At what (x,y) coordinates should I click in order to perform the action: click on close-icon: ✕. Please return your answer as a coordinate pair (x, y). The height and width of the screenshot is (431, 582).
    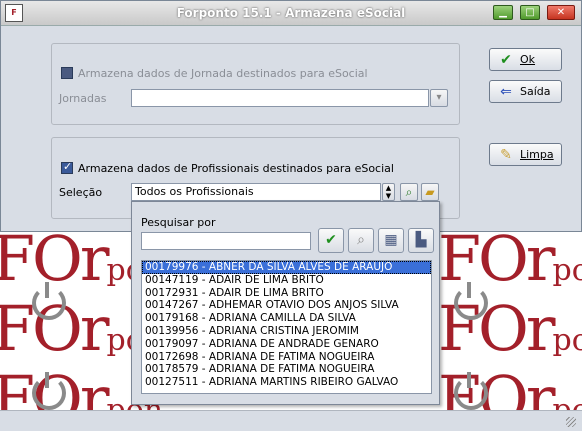
    Looking at the image, I should click on (561, 12).